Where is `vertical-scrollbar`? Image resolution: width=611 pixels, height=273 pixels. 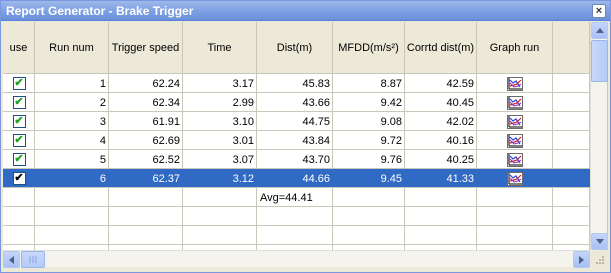
vertical-scrollbar is located at coordinates (599, 136).